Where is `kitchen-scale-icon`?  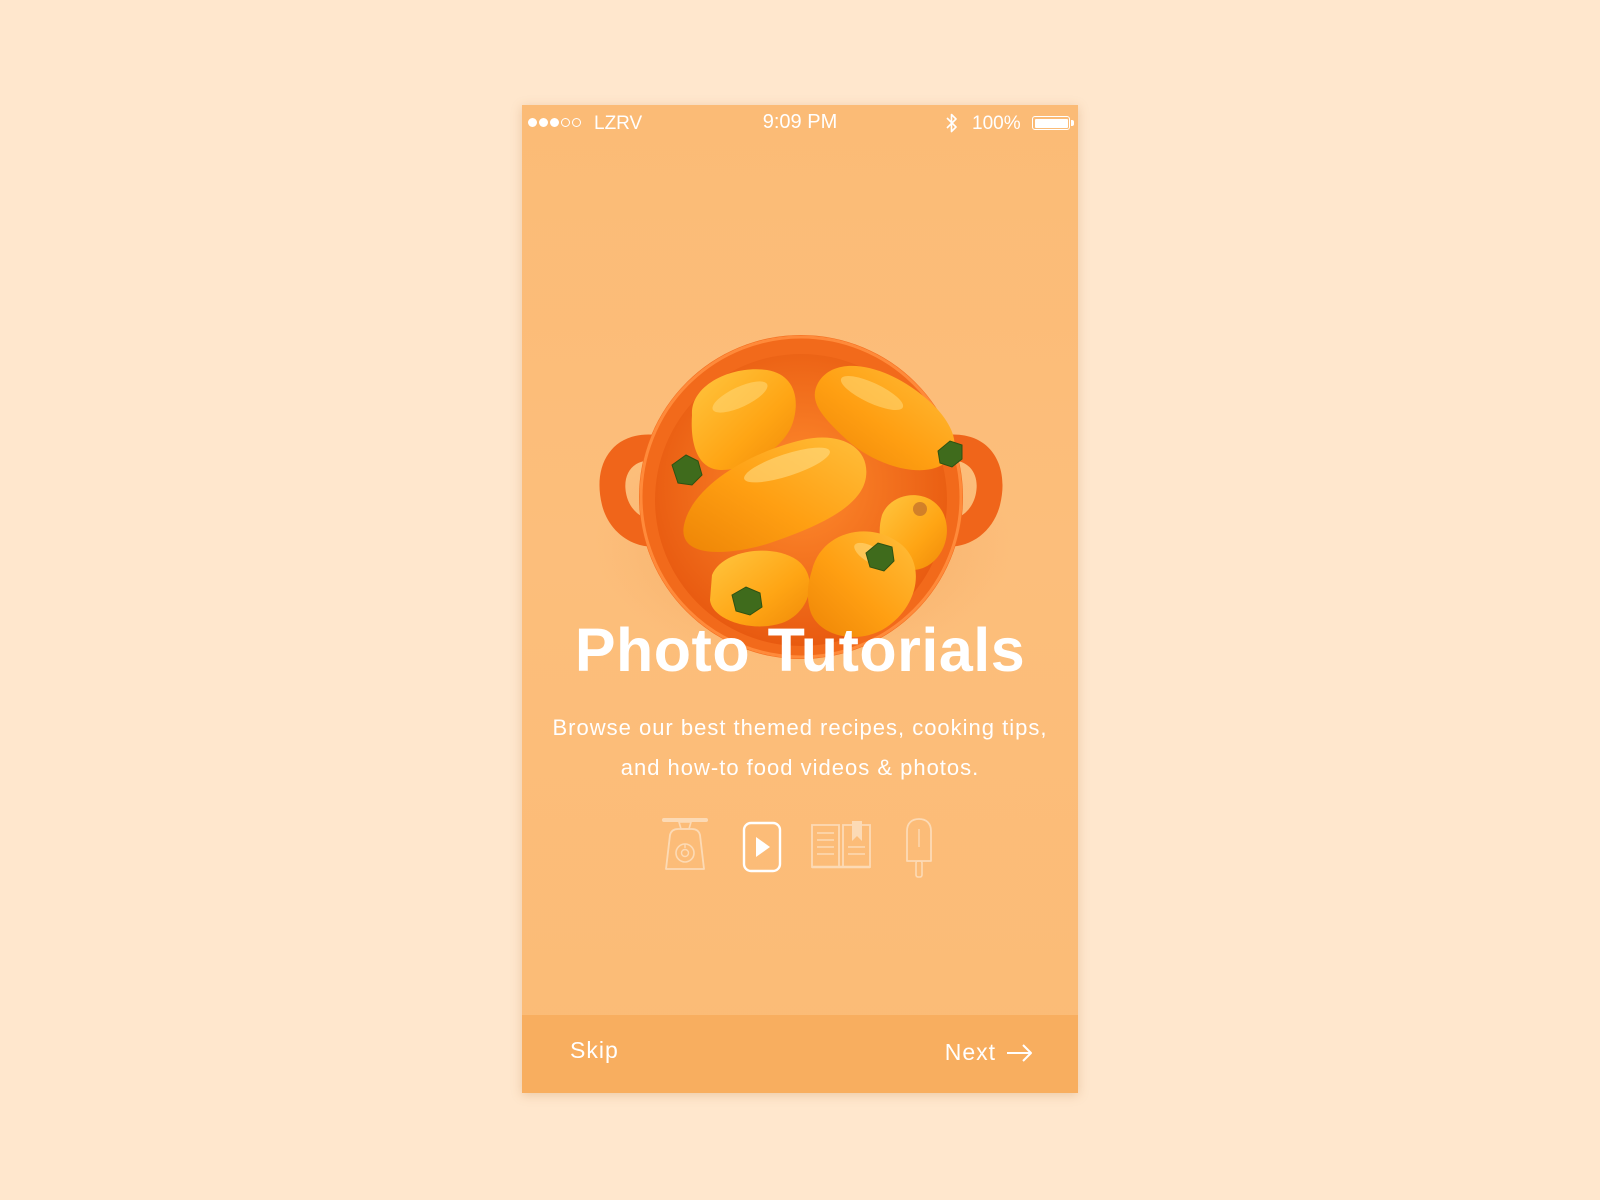 kitchen-scale-icon is located at coordinates (685, 845).